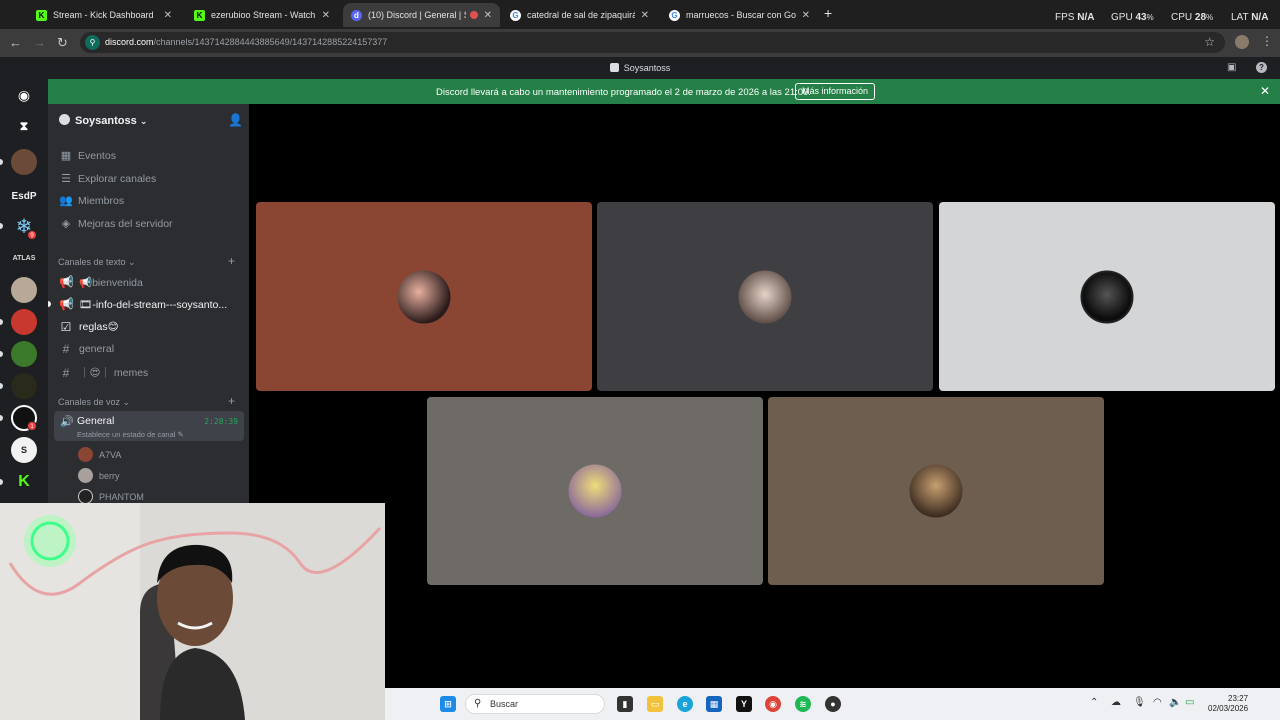  Describe the element at coordinates (86, 349) in the screenshot. I see `channel-general: # general` at that location.